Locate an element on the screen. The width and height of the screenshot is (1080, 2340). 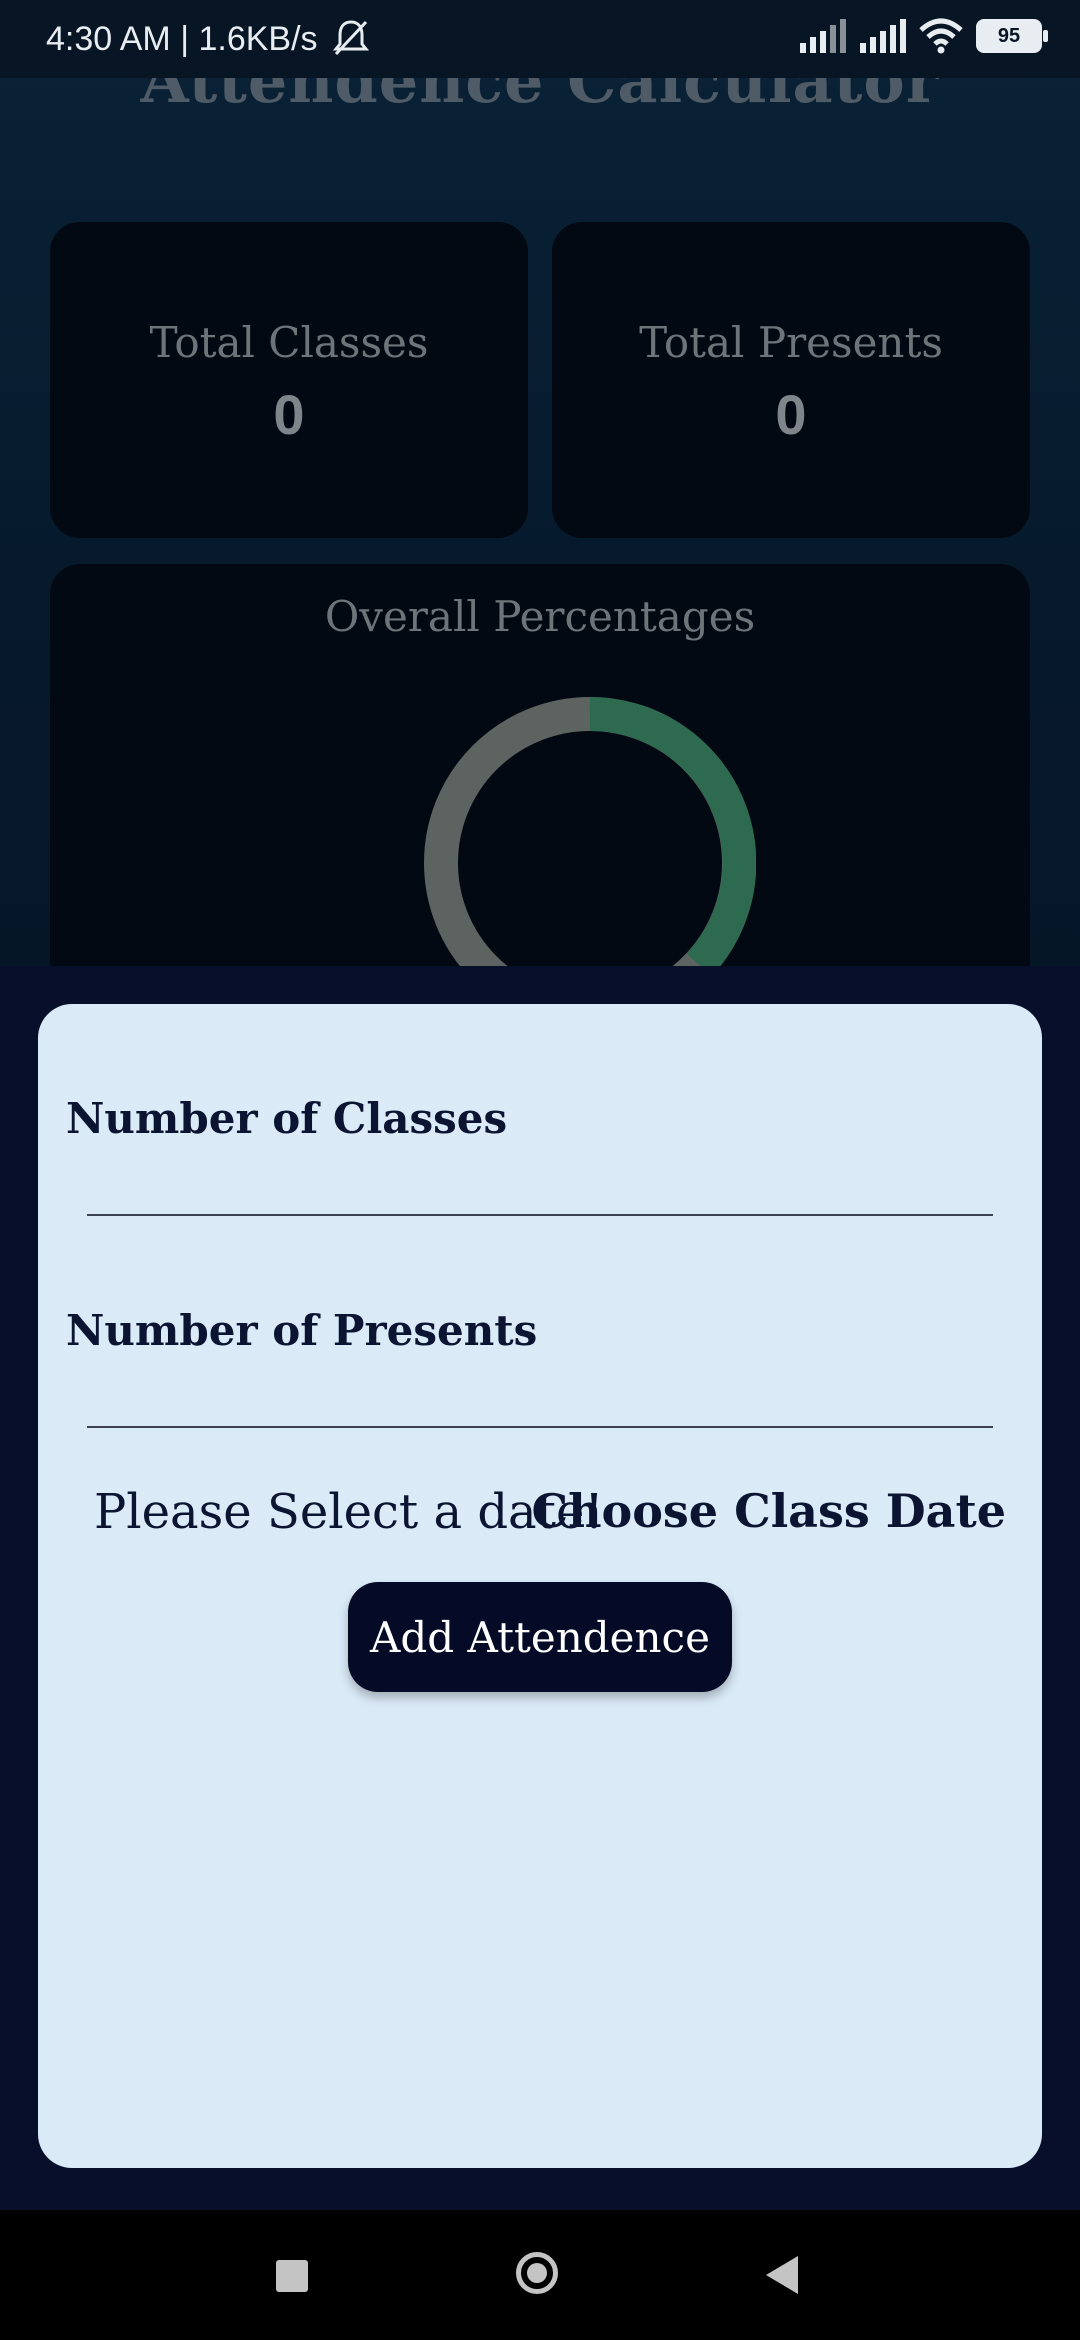
wifi-icon is located at coordinates (941, 36).